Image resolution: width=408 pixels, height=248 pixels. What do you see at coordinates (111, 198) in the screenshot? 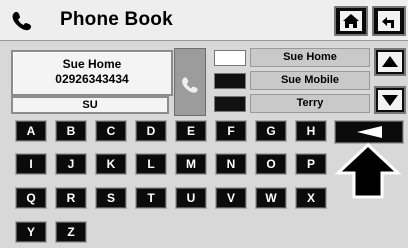
I see `key-s: S` at bounding box center [111, 198].